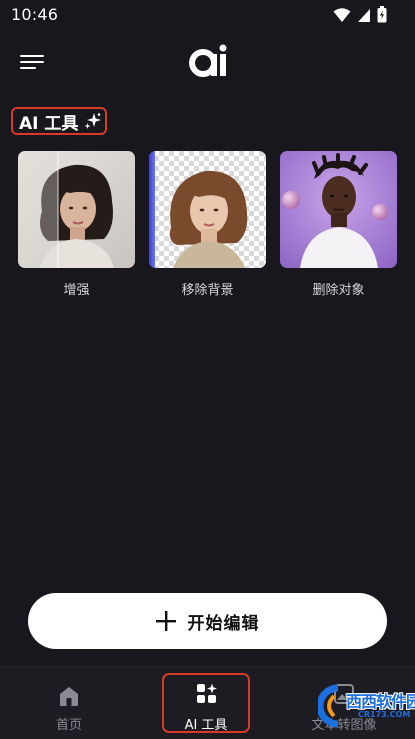 This screenshot has width=415, height=739. What do you see at coordinates (364, 15) in the screenshot?
I see `signal-icon` at bounding box center [364, 15].